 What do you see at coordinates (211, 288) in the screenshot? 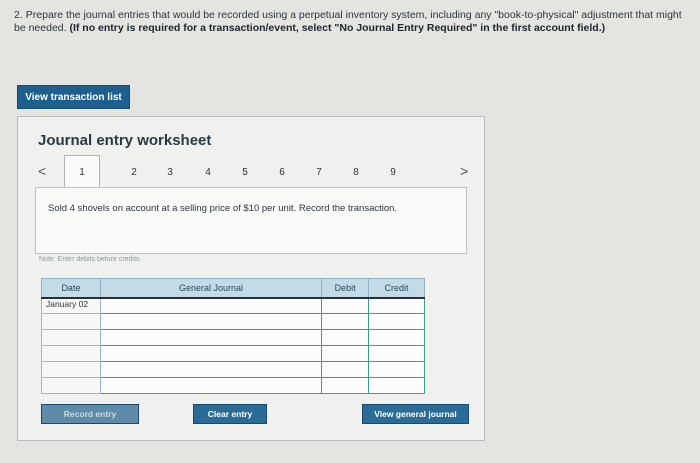
I see `header-general-journal: General Journal` at bounding box center [211, 288].